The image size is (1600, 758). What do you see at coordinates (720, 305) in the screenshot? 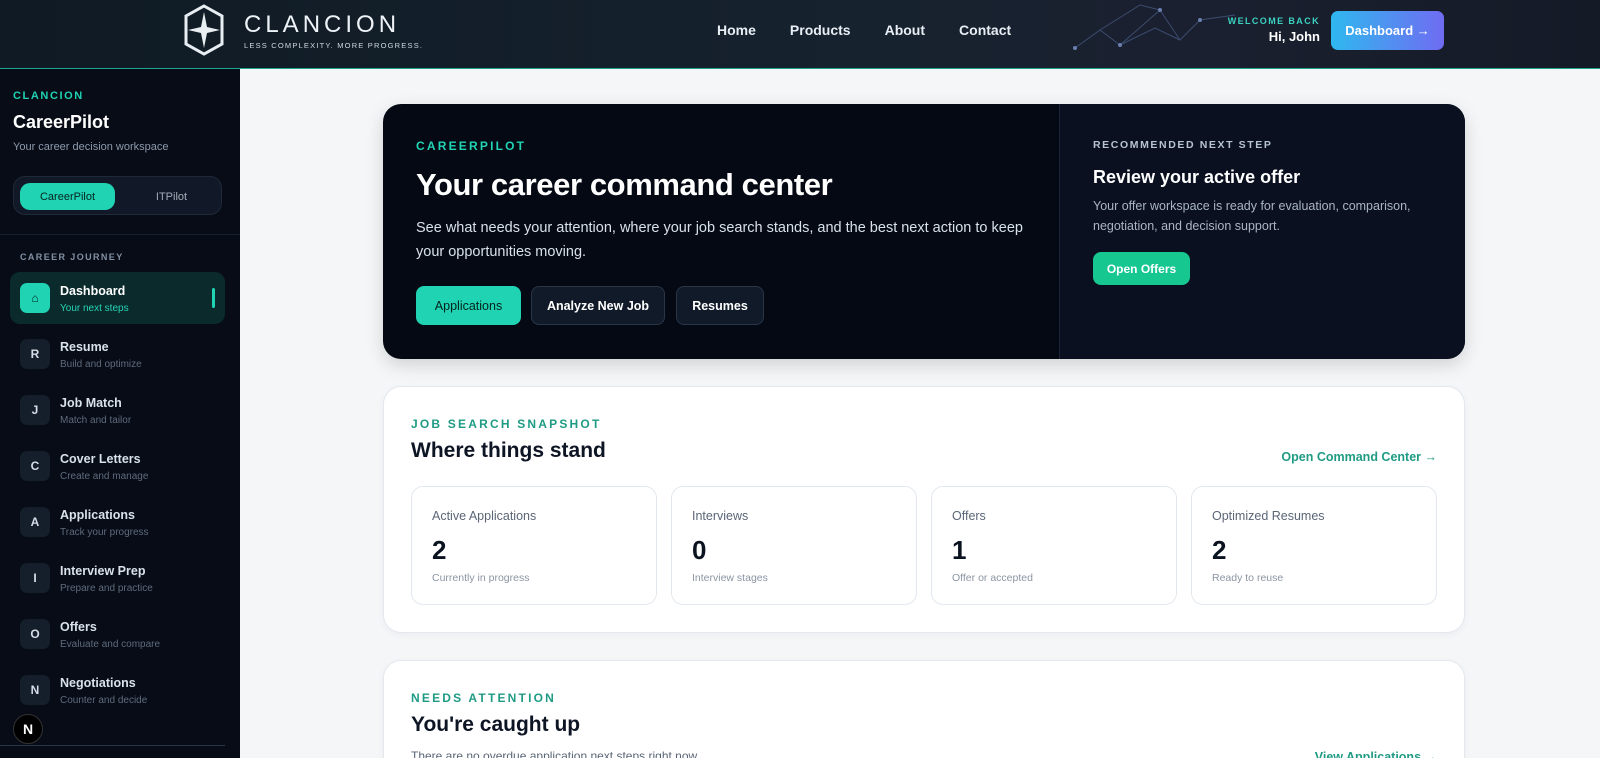
I see `resumes-button: Resumes` at bounding box center [720, 305].